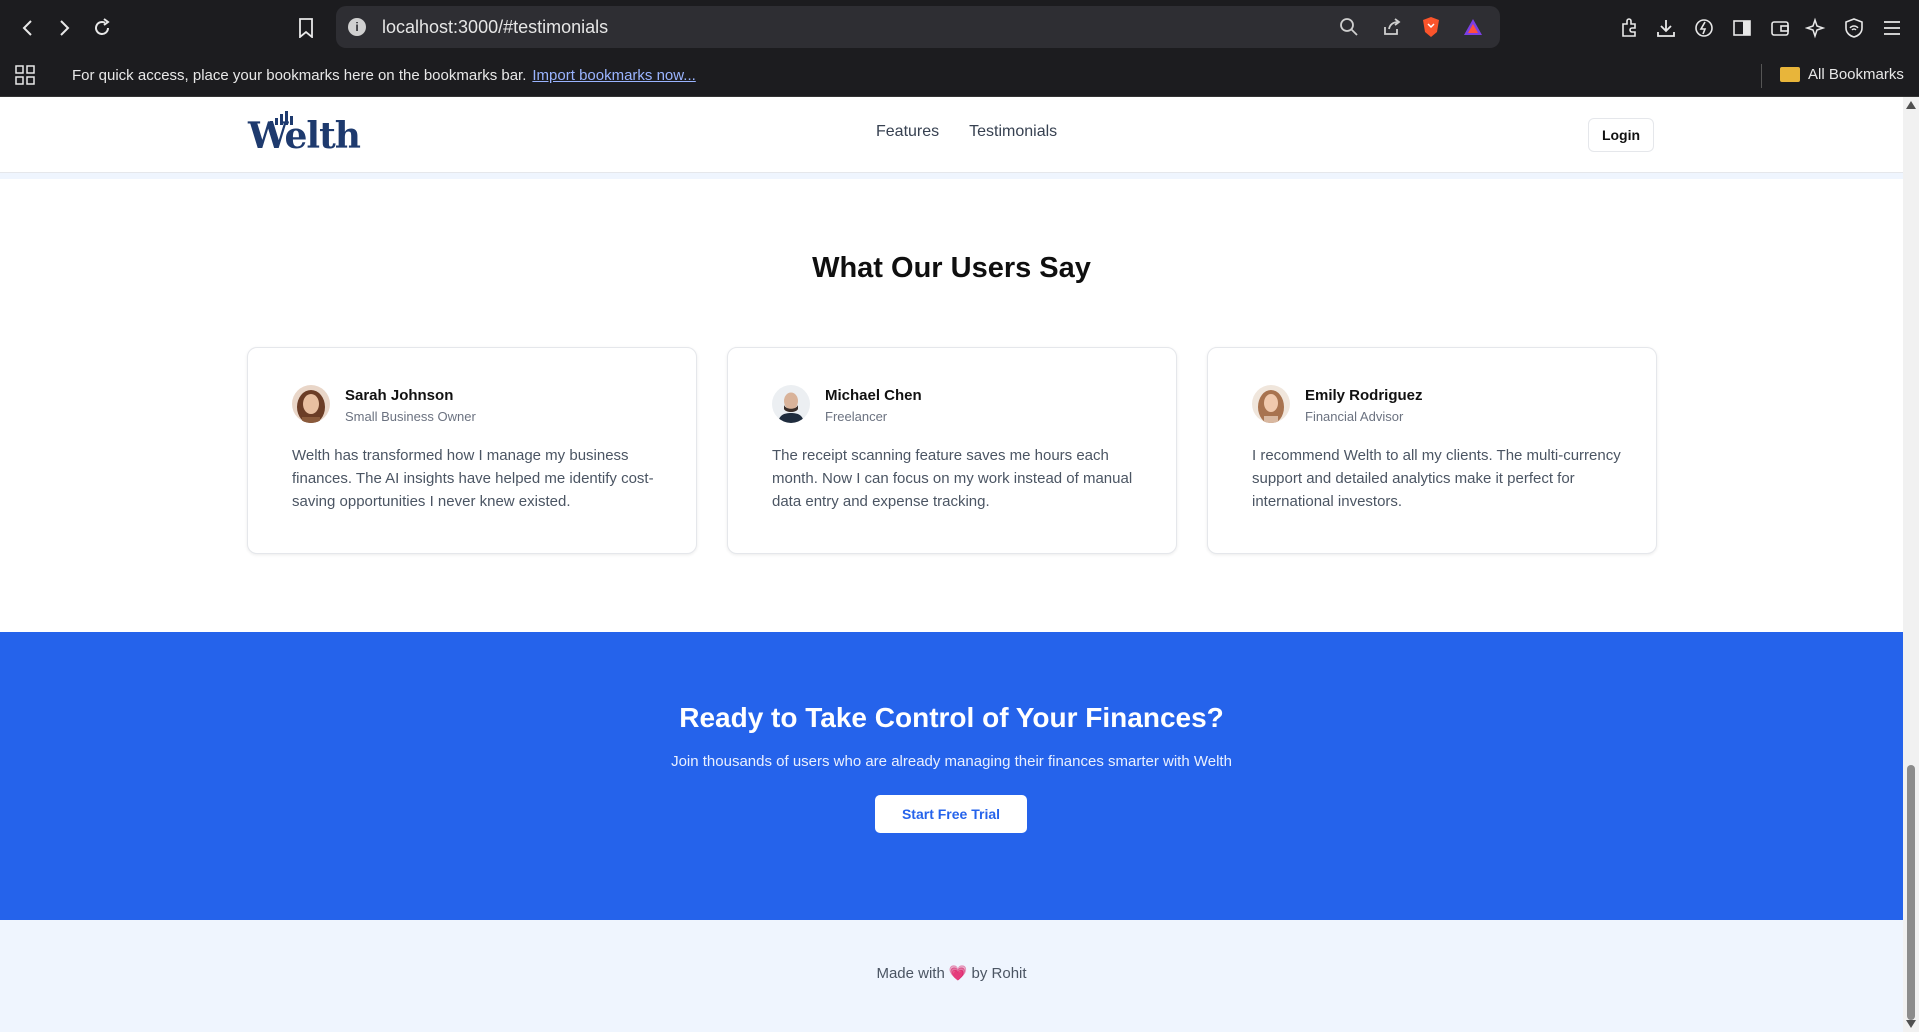  I want to click on reload-icon, so click(102, 28).